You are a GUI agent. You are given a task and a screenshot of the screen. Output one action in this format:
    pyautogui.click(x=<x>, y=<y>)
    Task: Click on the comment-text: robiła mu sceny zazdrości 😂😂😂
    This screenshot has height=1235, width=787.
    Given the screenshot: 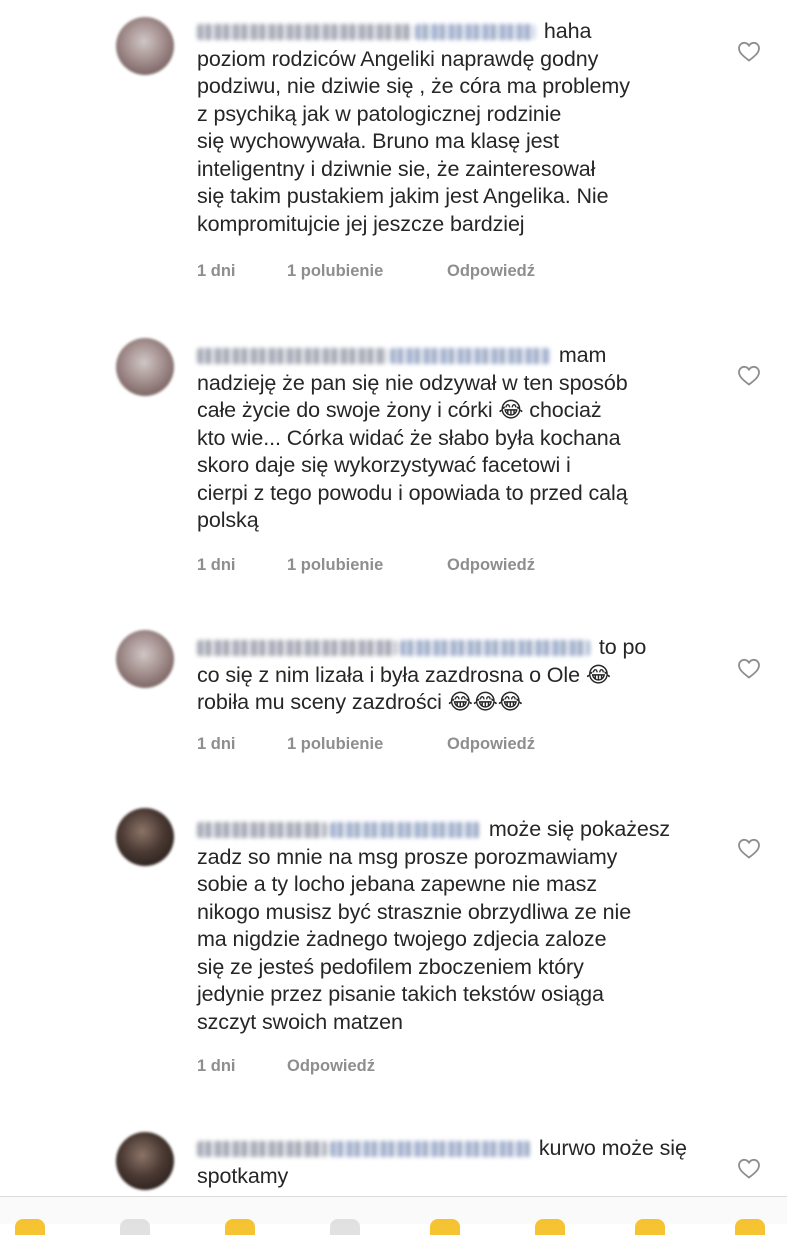 What is the action you would take?
    pyautogui.click(x=360, y=702)
    